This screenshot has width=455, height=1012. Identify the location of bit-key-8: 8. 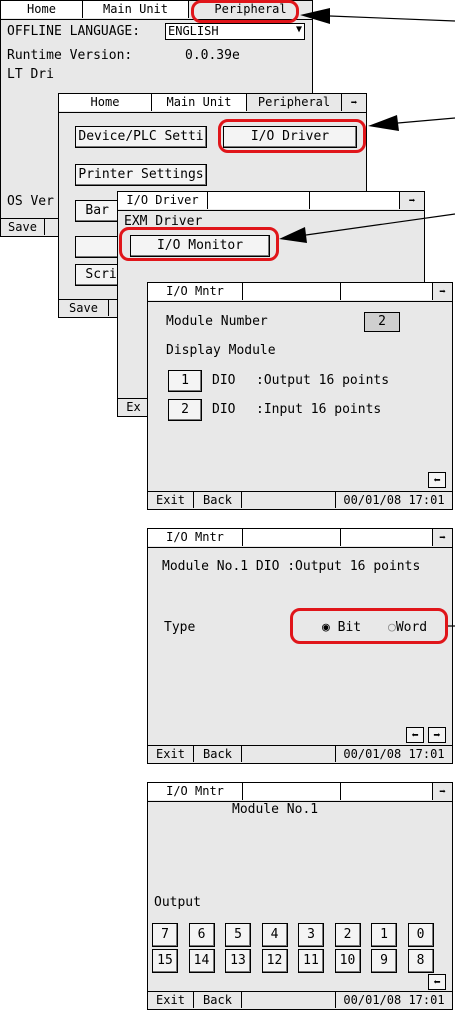
(420, 961).